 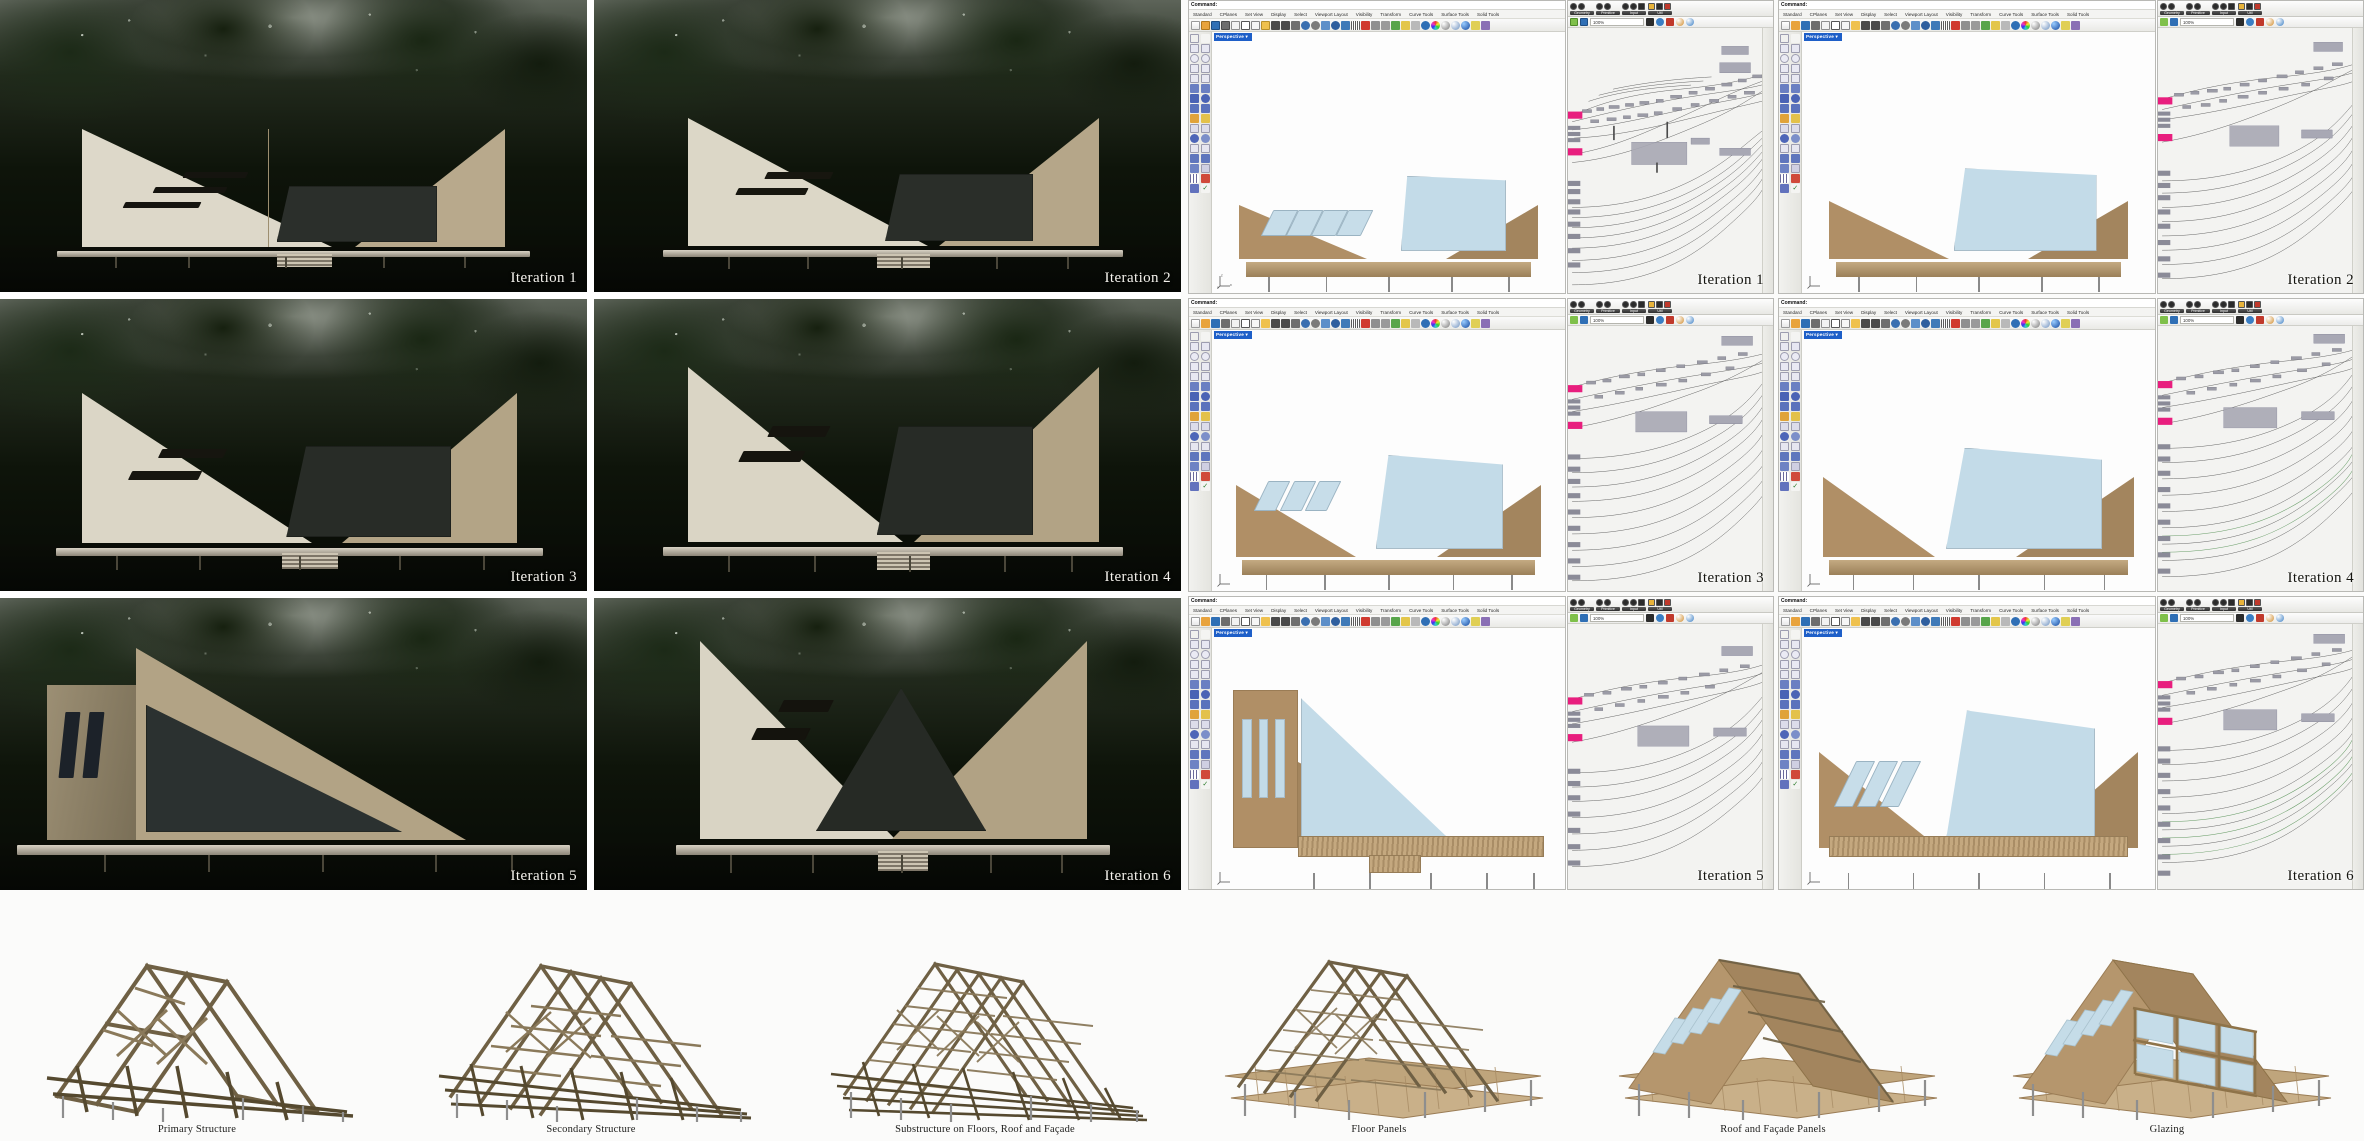 What do you see at coordinates (1228, 13) in the screenshot?
I see `rhino-menu-tab: CPlanes` at bounding box center [1228, 13].